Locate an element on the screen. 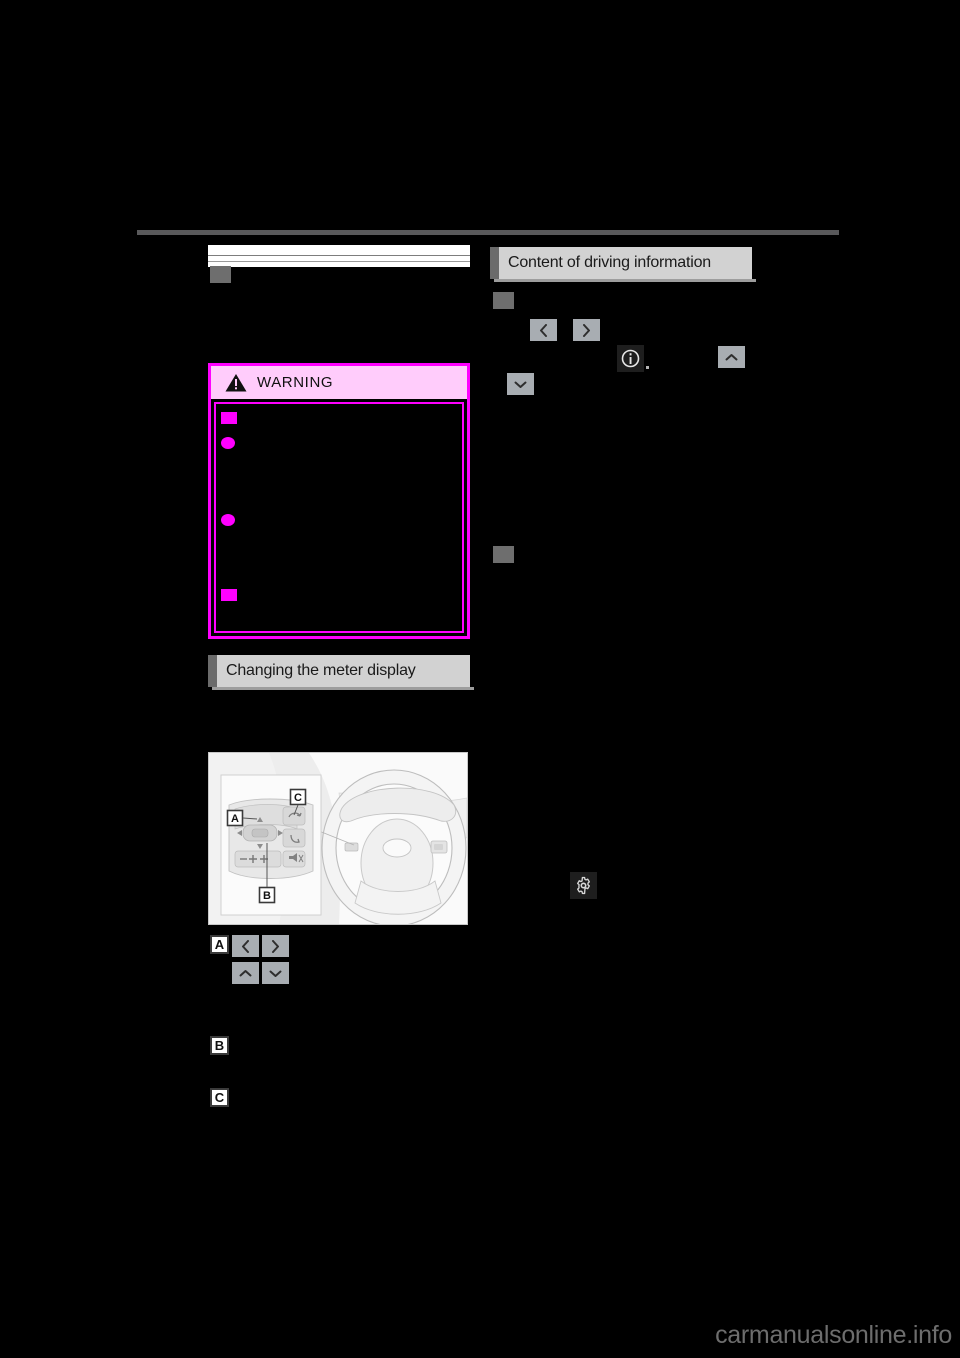  strip-rule-lower is located at coordinates (339, 261).